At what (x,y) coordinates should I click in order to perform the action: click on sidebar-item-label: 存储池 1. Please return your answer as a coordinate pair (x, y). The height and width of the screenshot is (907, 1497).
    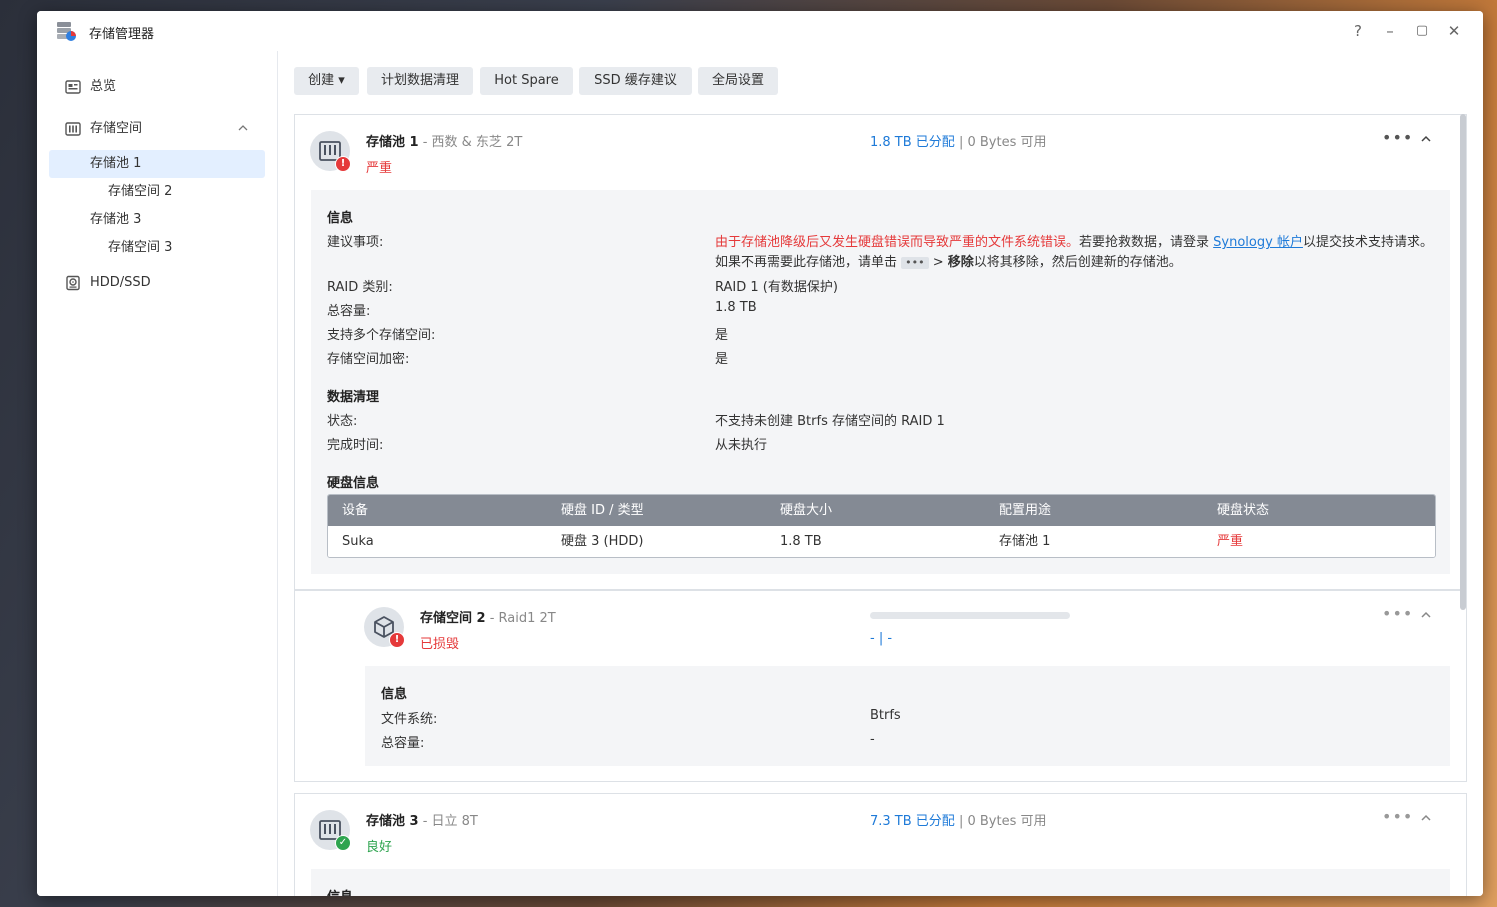
    Looking at the image, I should click on (116, 163).